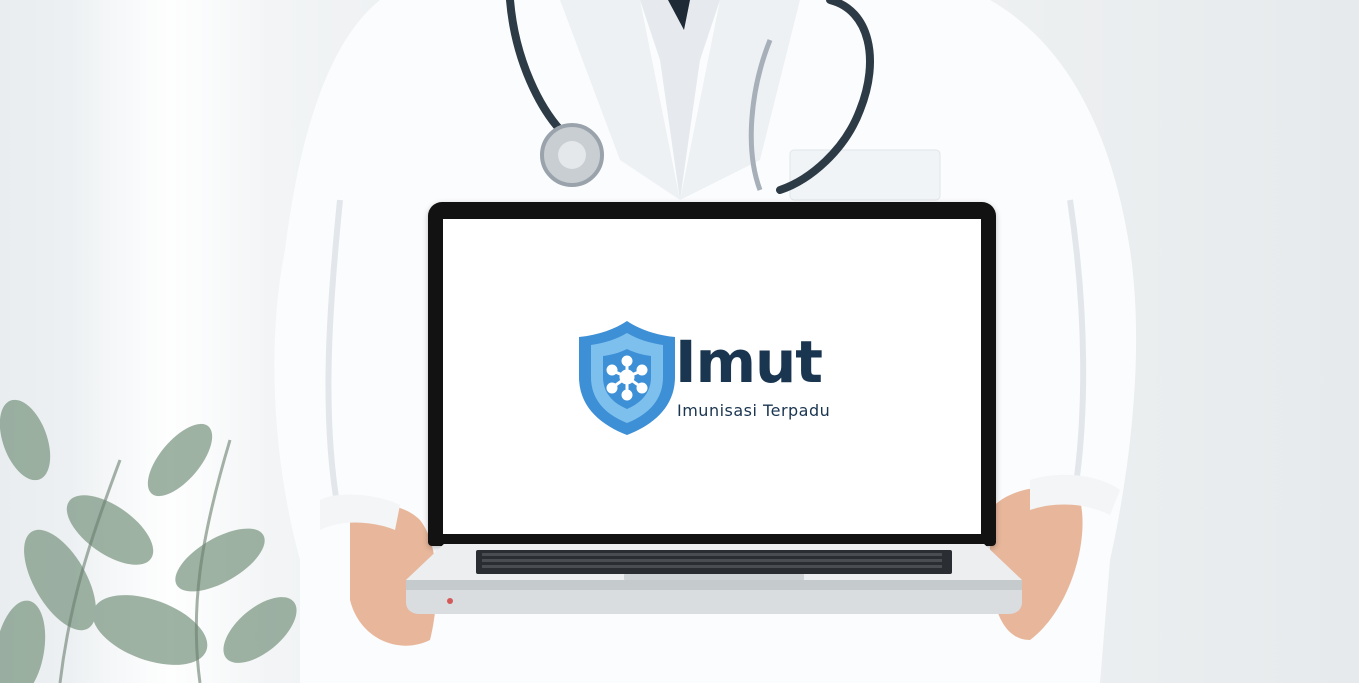 The width and height of the screenshot is (1359, 683). I want to click on brand-name: Imut, so click(749, 362).